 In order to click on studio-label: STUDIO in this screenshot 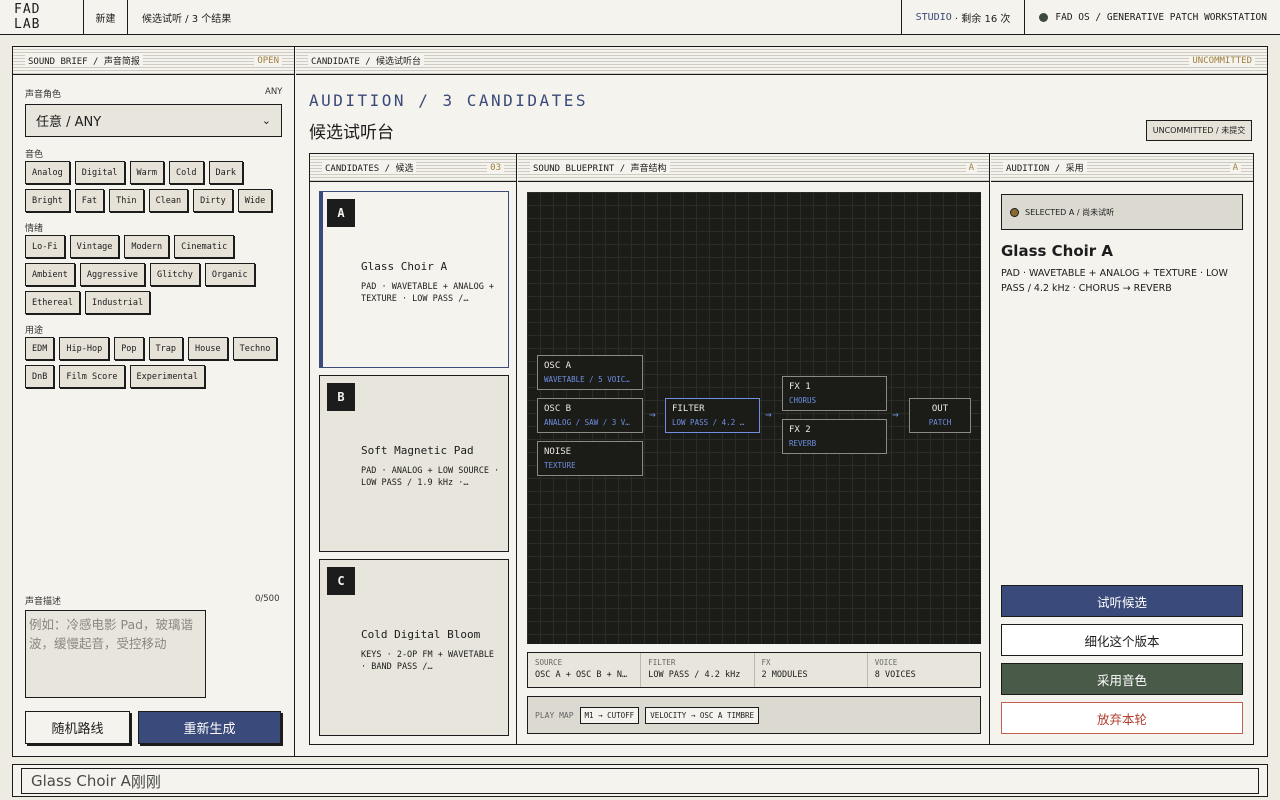, I will do `click(933, 17)`.